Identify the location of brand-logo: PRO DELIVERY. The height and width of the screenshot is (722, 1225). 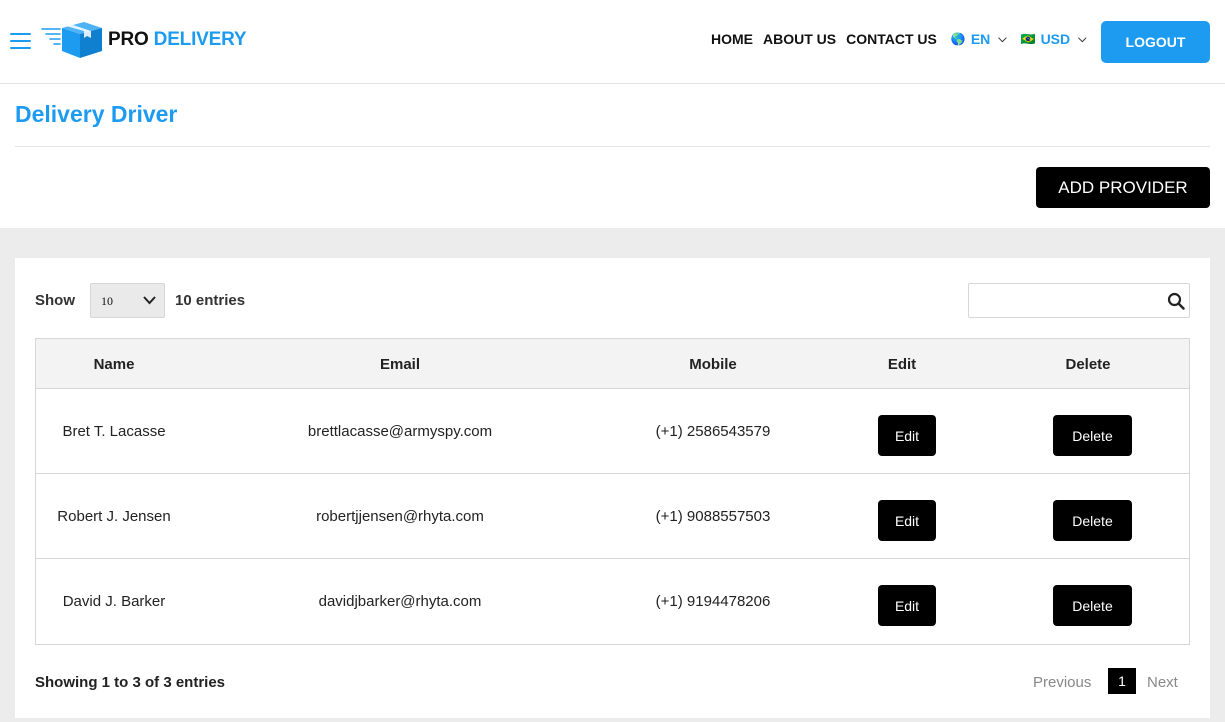
(143, 40).